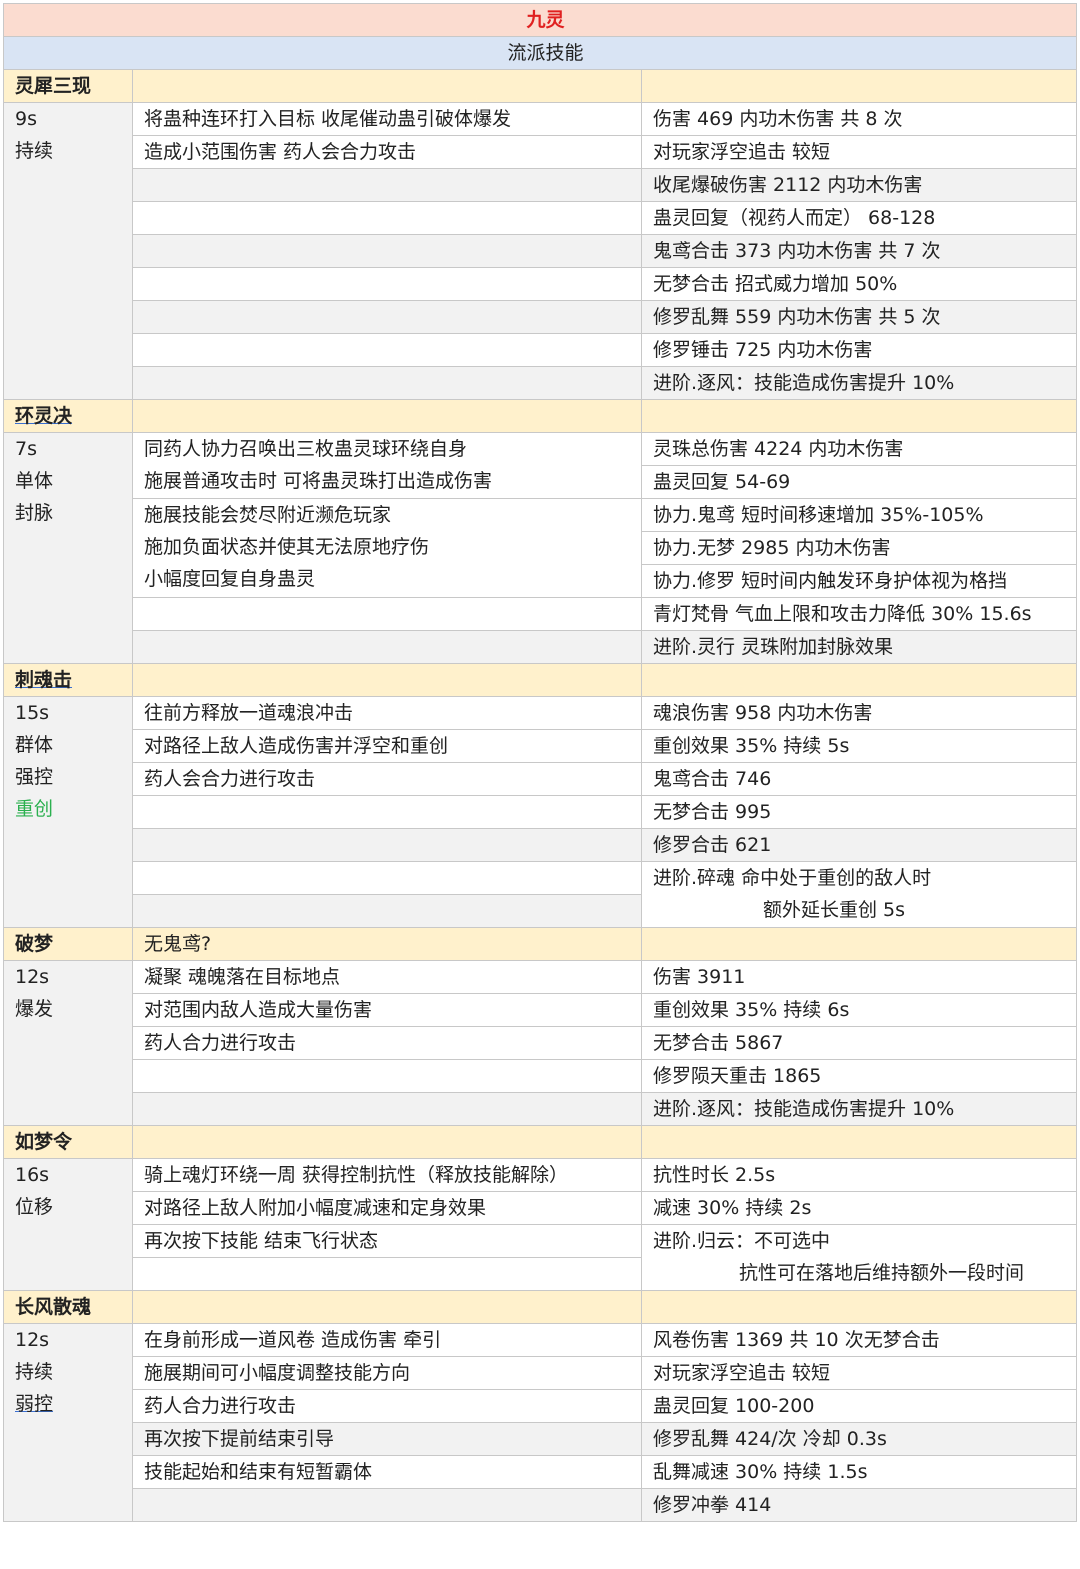 The width and height of the screenshot is (1080, 1569). Describe the element at coordinates (387, 119) in the screenshot. I see `desc-cell: 将蛊种连环打入目标 收尾催动蛊引破体爆发` at that location.